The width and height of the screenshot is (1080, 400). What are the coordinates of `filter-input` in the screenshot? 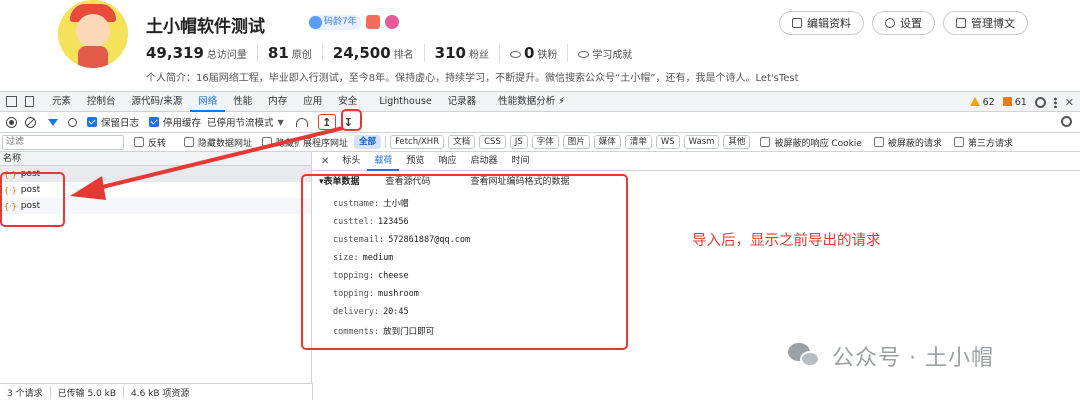 It's located at (63, 142).